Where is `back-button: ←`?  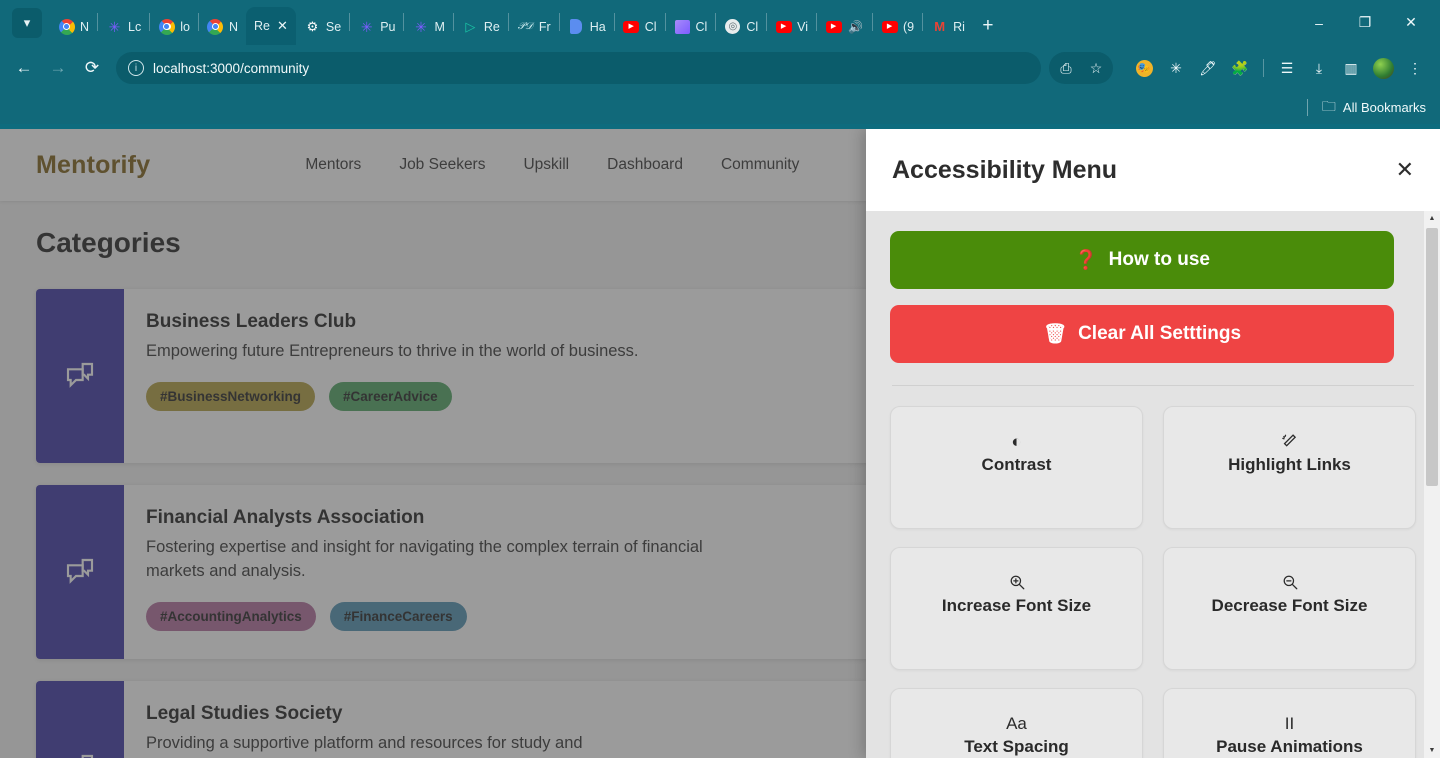
back-button: ← is located at coordinates (24, 68).